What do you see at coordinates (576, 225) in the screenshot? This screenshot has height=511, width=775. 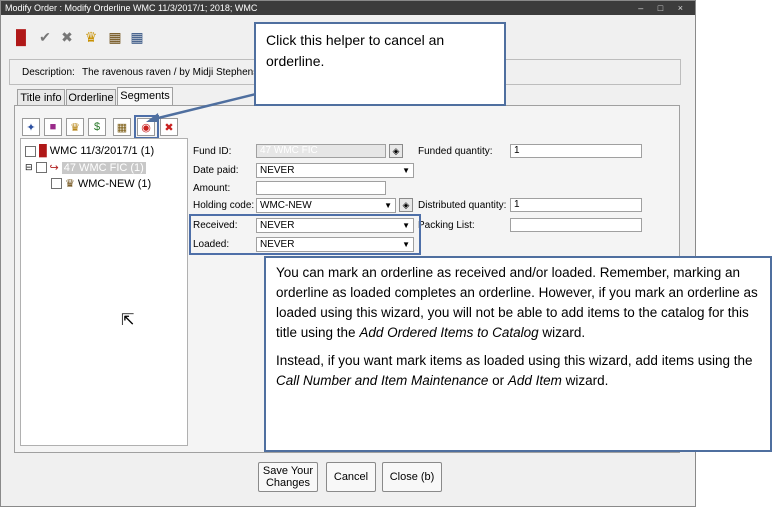 I see `packing-list-input` at bounding box center [576, 225].